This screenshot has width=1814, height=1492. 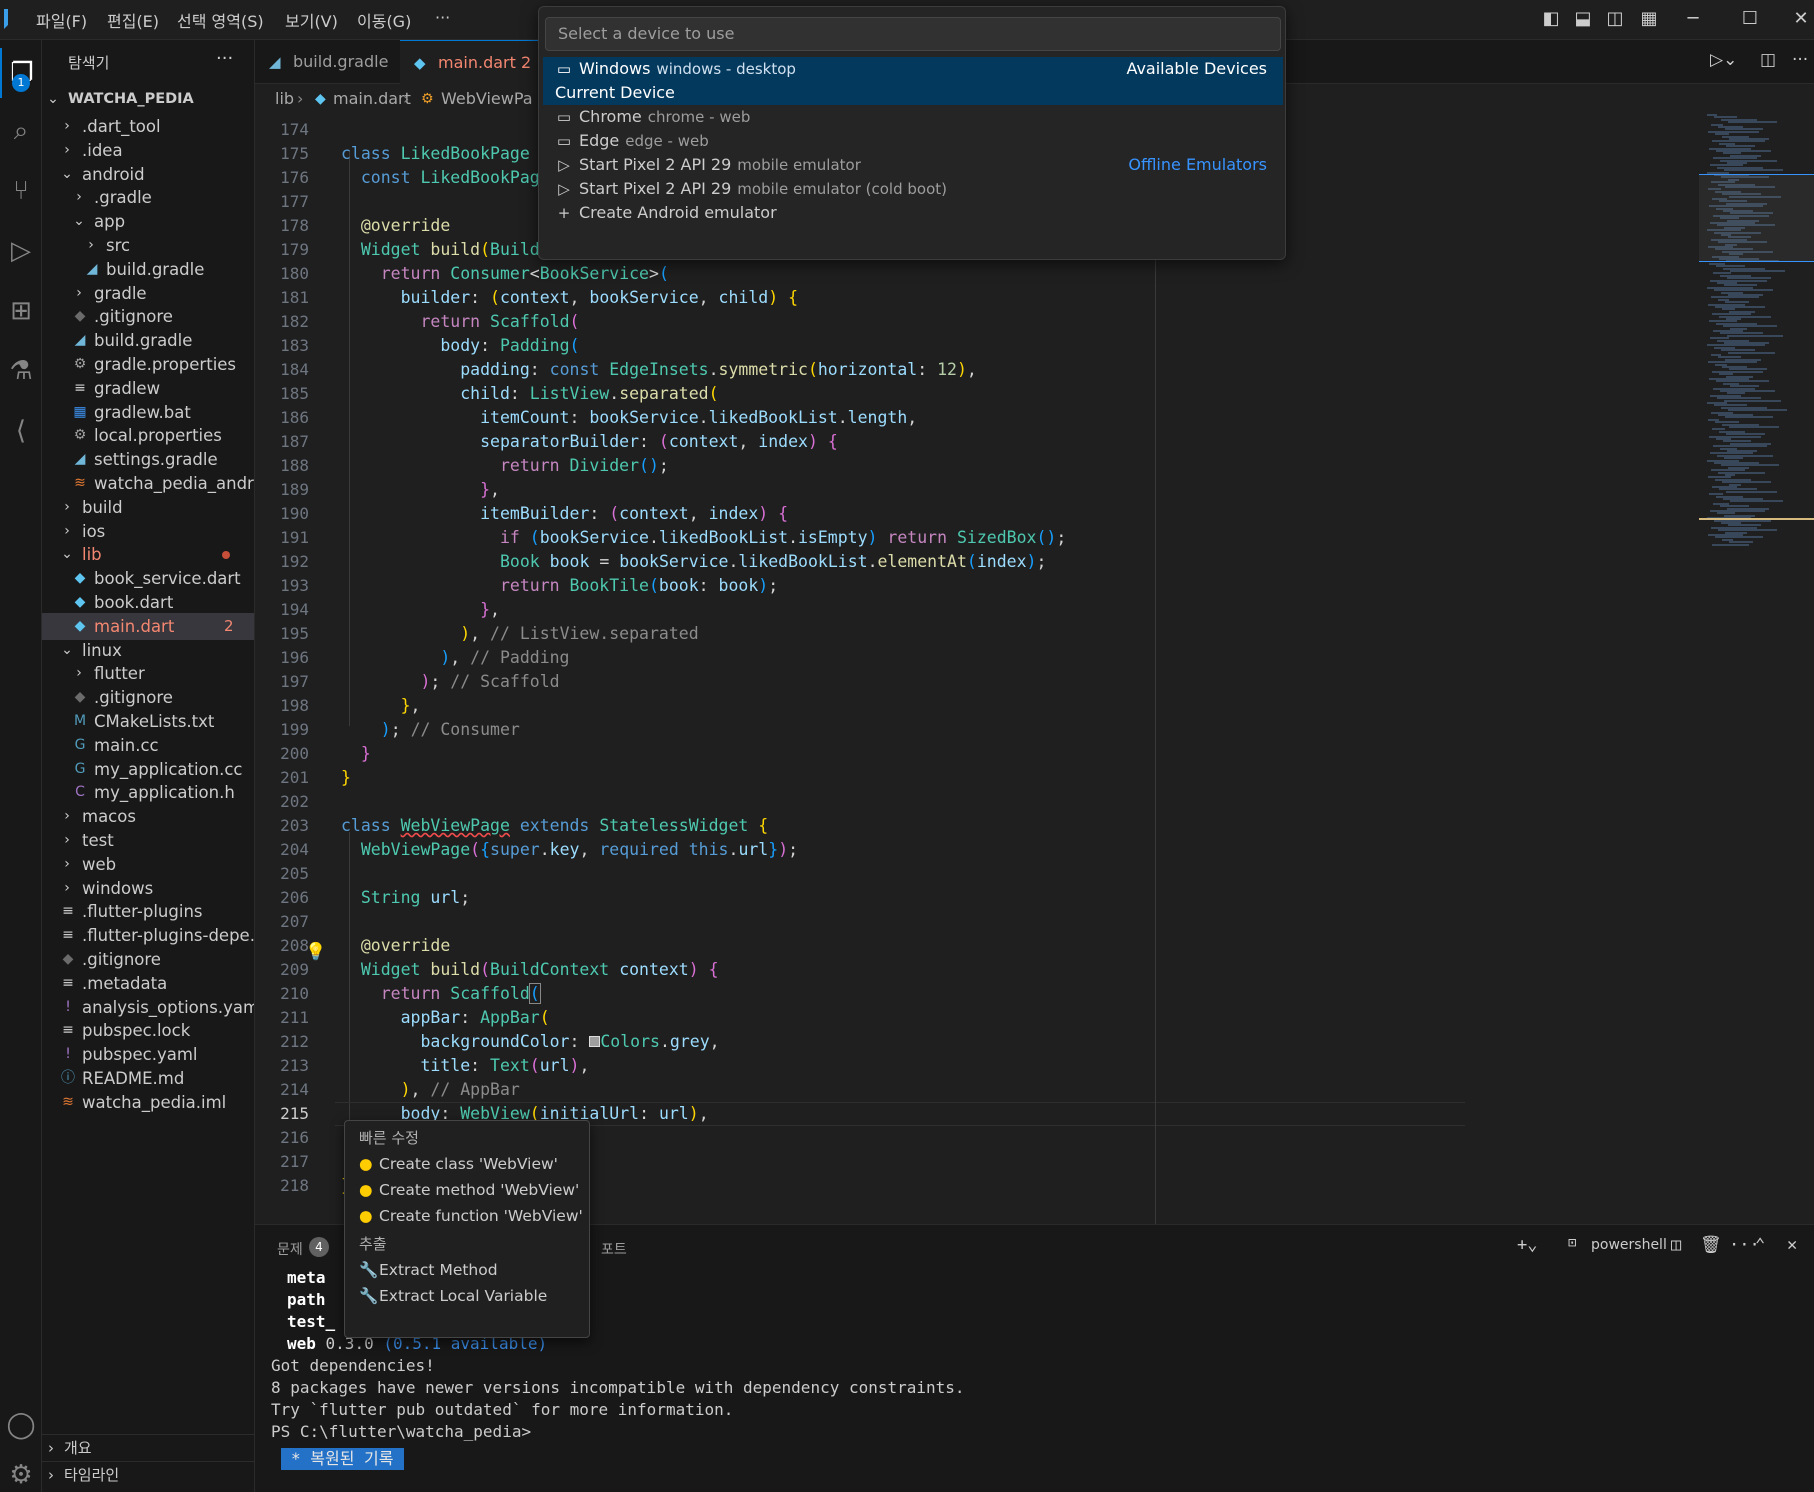 What do you see at coordinates (564, 514) in the screenshot?
I see `code-line: itemBuilder: (context, index) {` at bounding box center [564, 514].